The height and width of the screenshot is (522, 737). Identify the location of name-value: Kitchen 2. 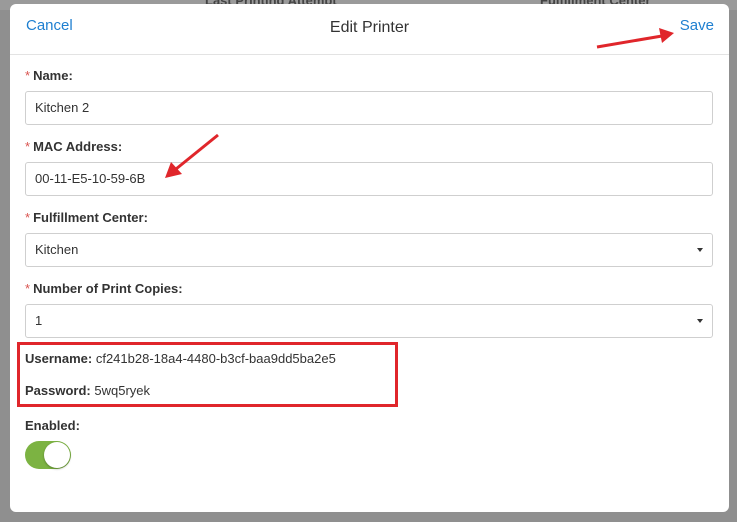
(62, 107).